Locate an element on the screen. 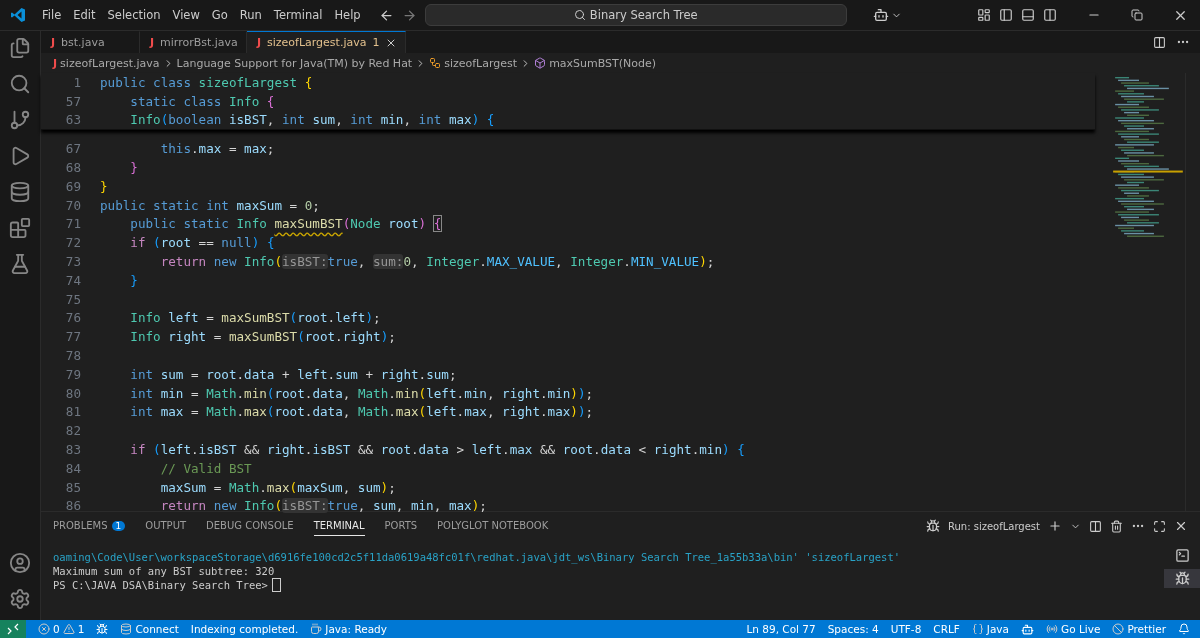  warning-icon is located at coordinates (68, 629).